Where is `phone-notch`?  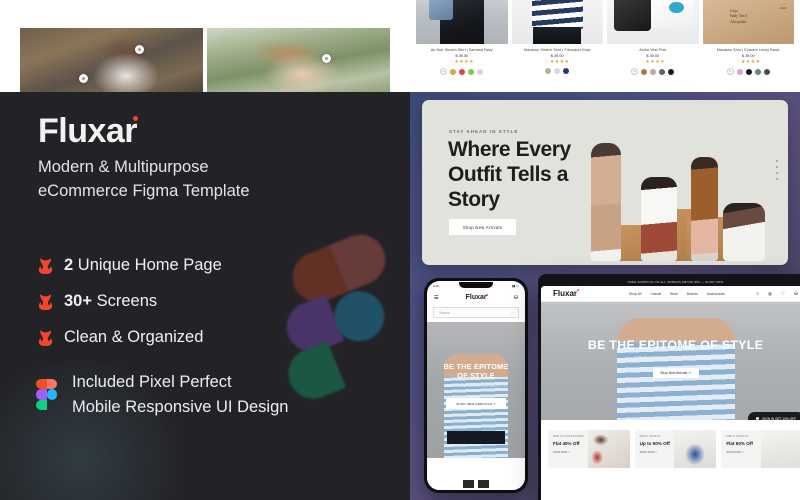
phone-notch is located at coordinates (476, 285).